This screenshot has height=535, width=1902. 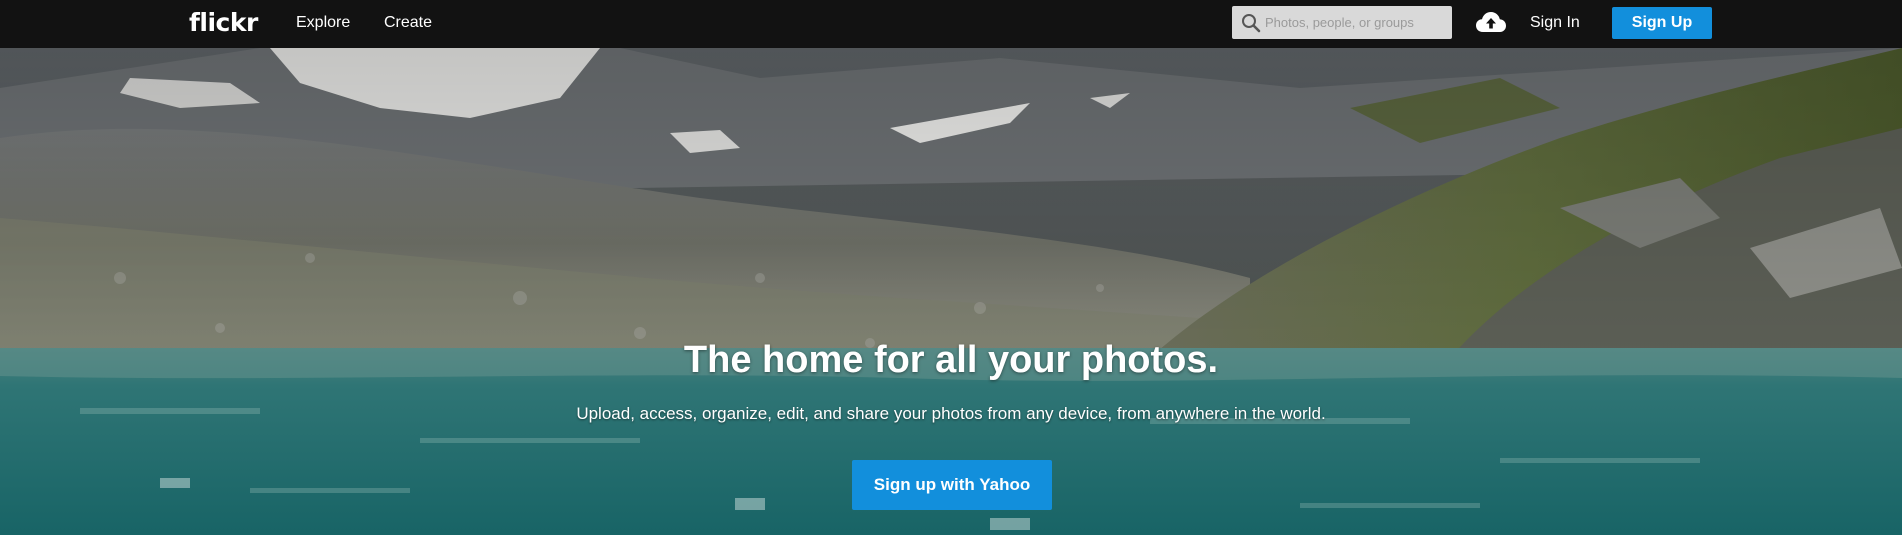 What do you see at coordinates (1251, 23) in the screenshot?
I see `search-icon` at bounding box center [1251, 23].